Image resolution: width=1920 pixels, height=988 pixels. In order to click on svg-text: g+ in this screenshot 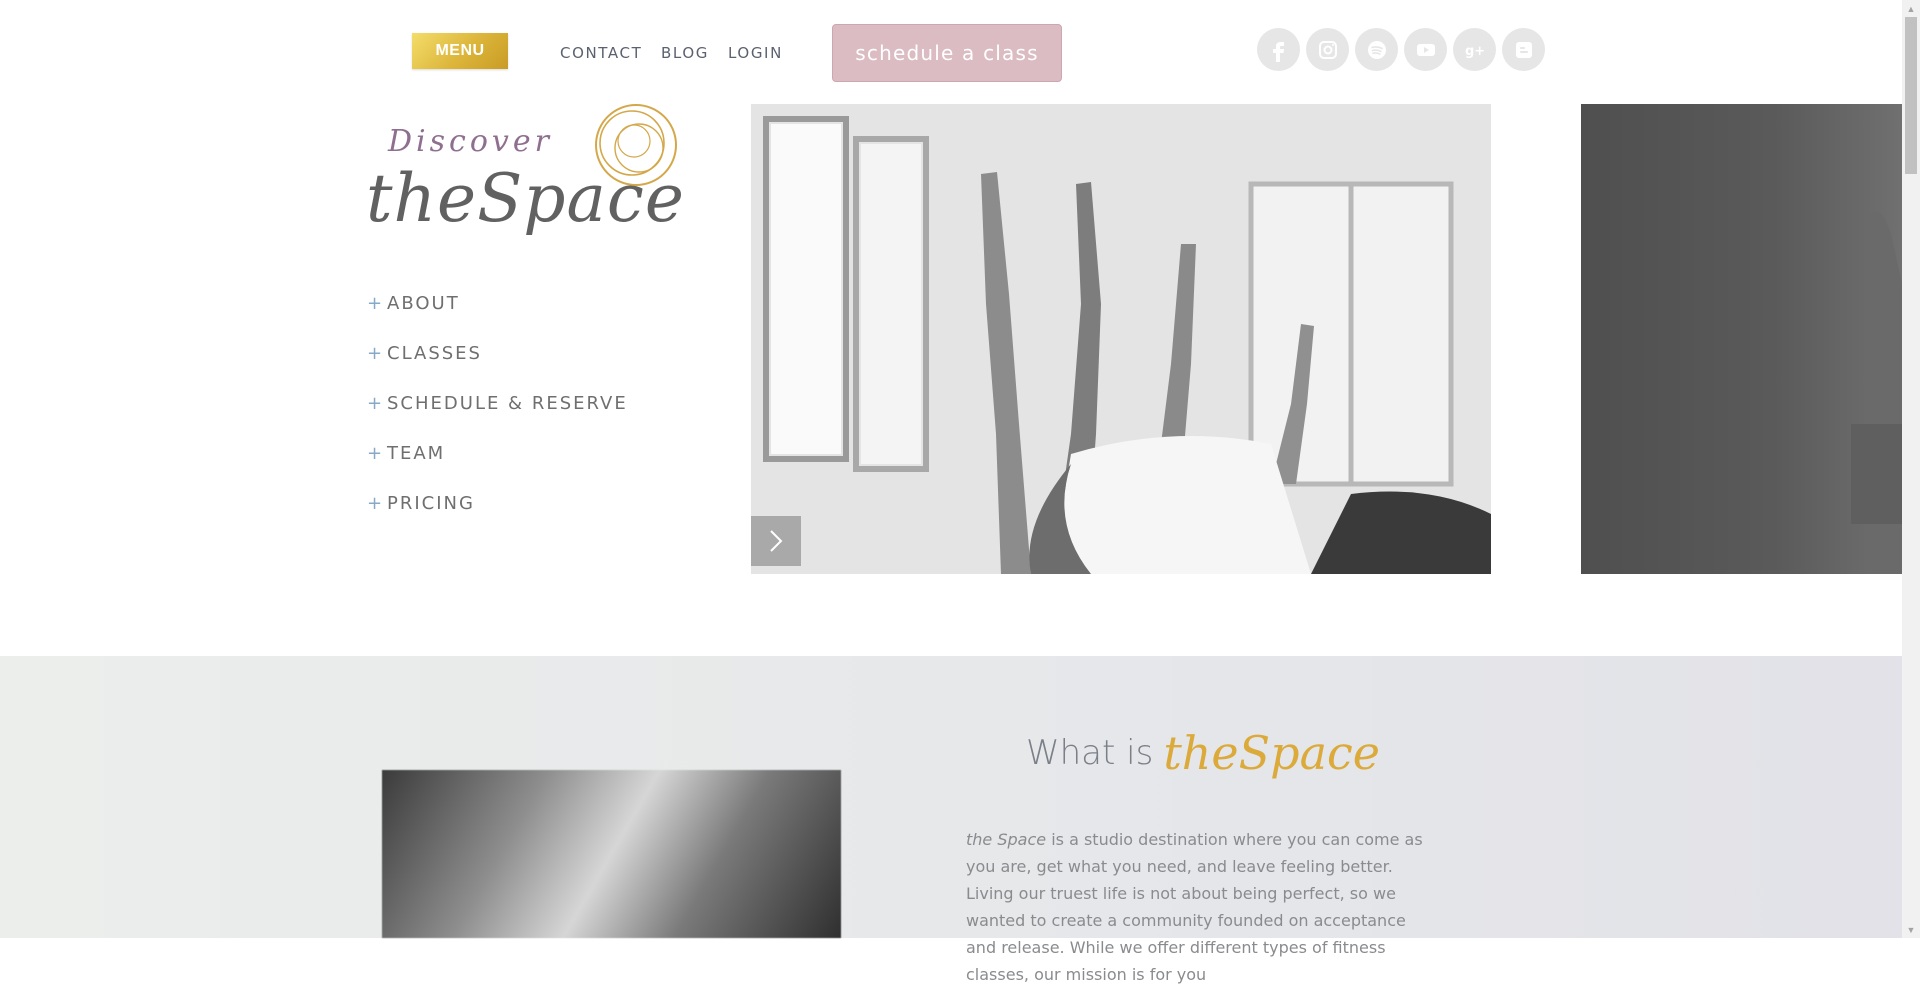, I will do `click(1475, 51)`.